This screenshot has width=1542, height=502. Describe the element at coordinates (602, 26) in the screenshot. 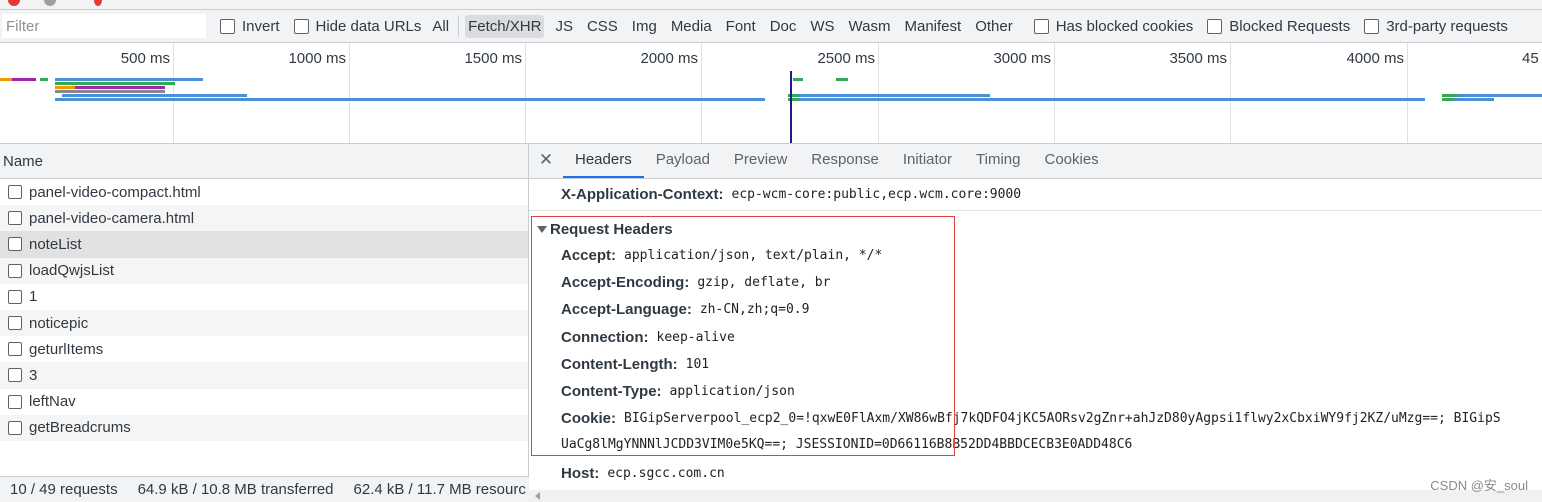

I see `type-css: CSS` at that location.